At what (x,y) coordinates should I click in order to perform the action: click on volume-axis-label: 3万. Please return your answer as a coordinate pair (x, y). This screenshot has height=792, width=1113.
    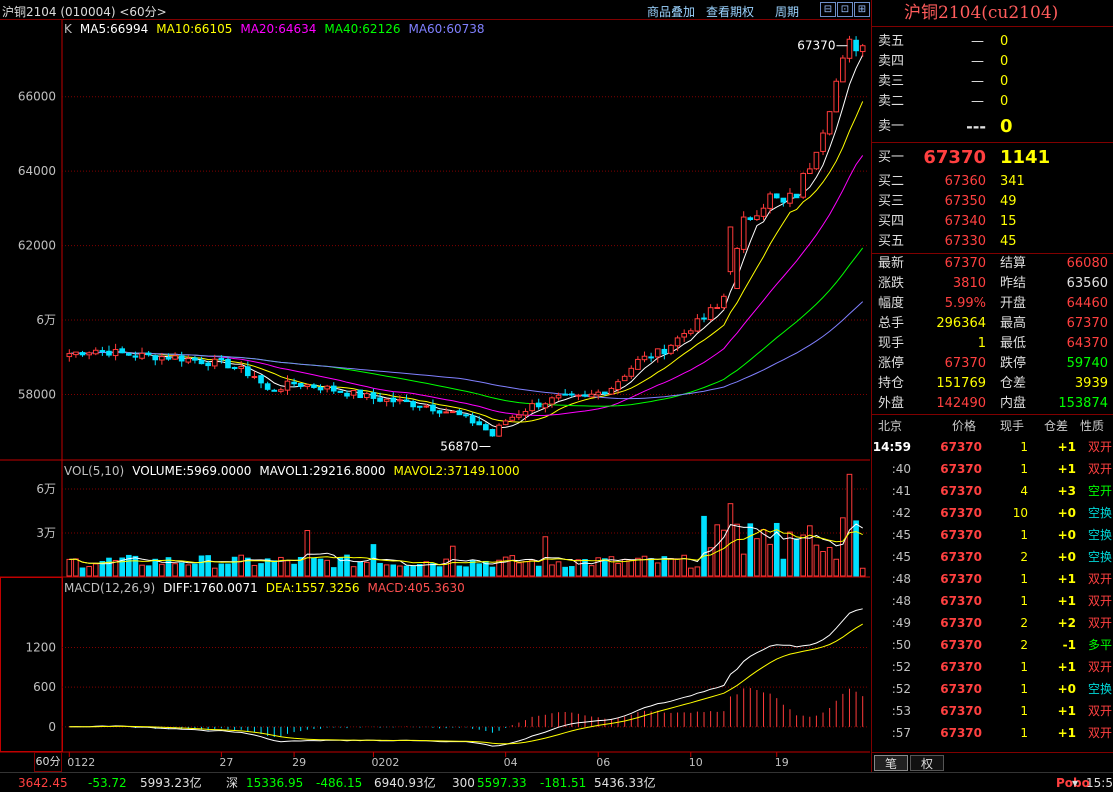
    Looking at the image, I should click on (46, 533).